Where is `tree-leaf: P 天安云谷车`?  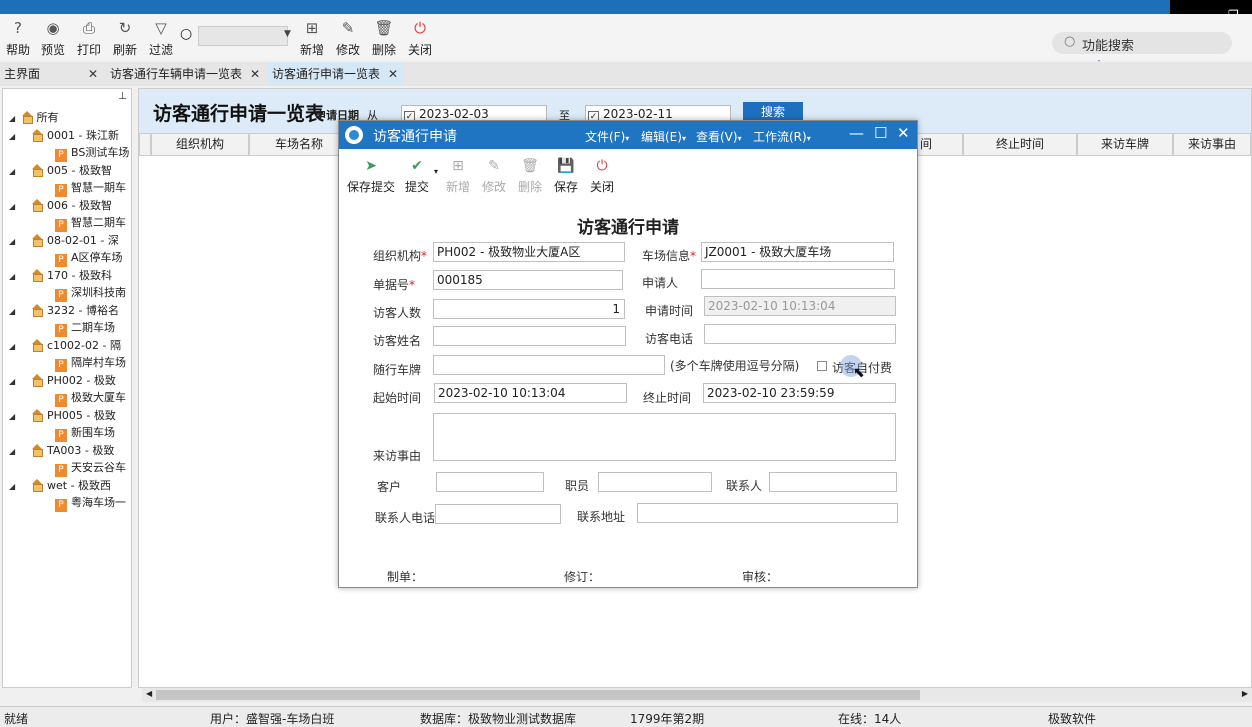 tree-leaf: P 天安云谷车 is located at coordinates (90, 468).